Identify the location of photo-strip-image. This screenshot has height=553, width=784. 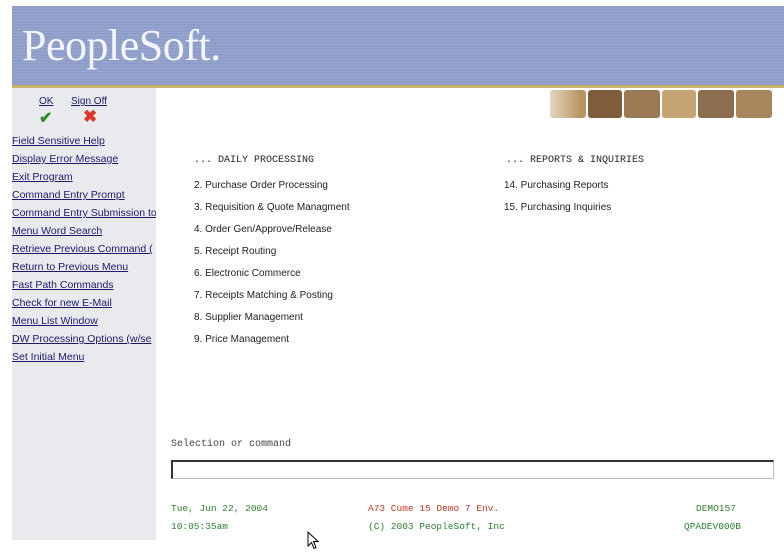
(657, 104).